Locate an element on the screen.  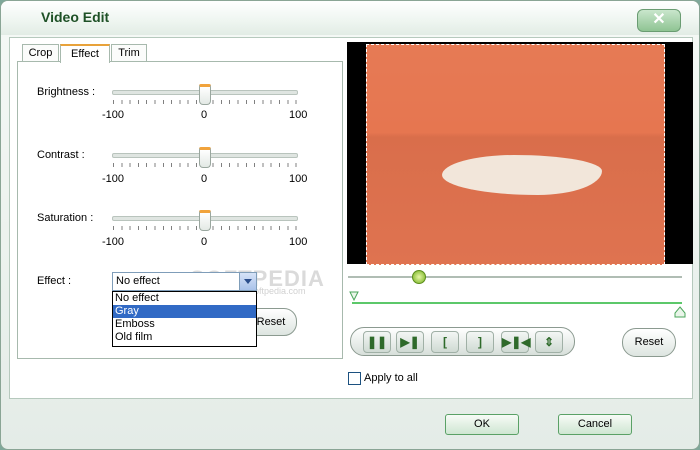
chevron-down-icon is located at coordinates (247, 281).